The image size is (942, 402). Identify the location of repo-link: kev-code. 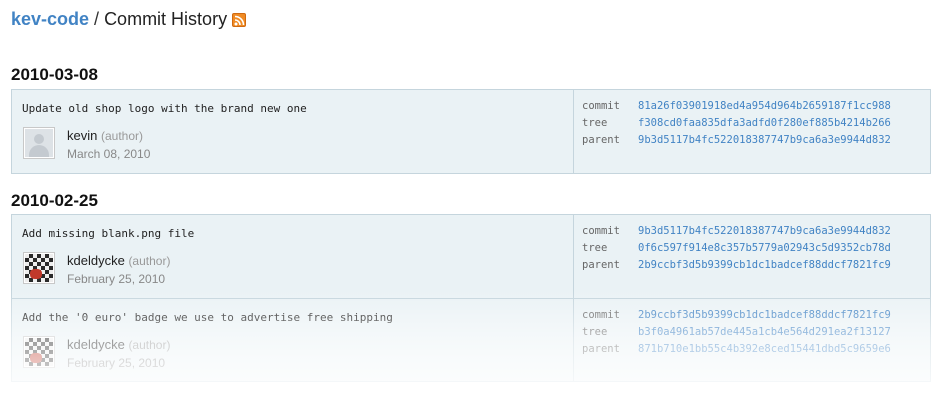
(50, 19).